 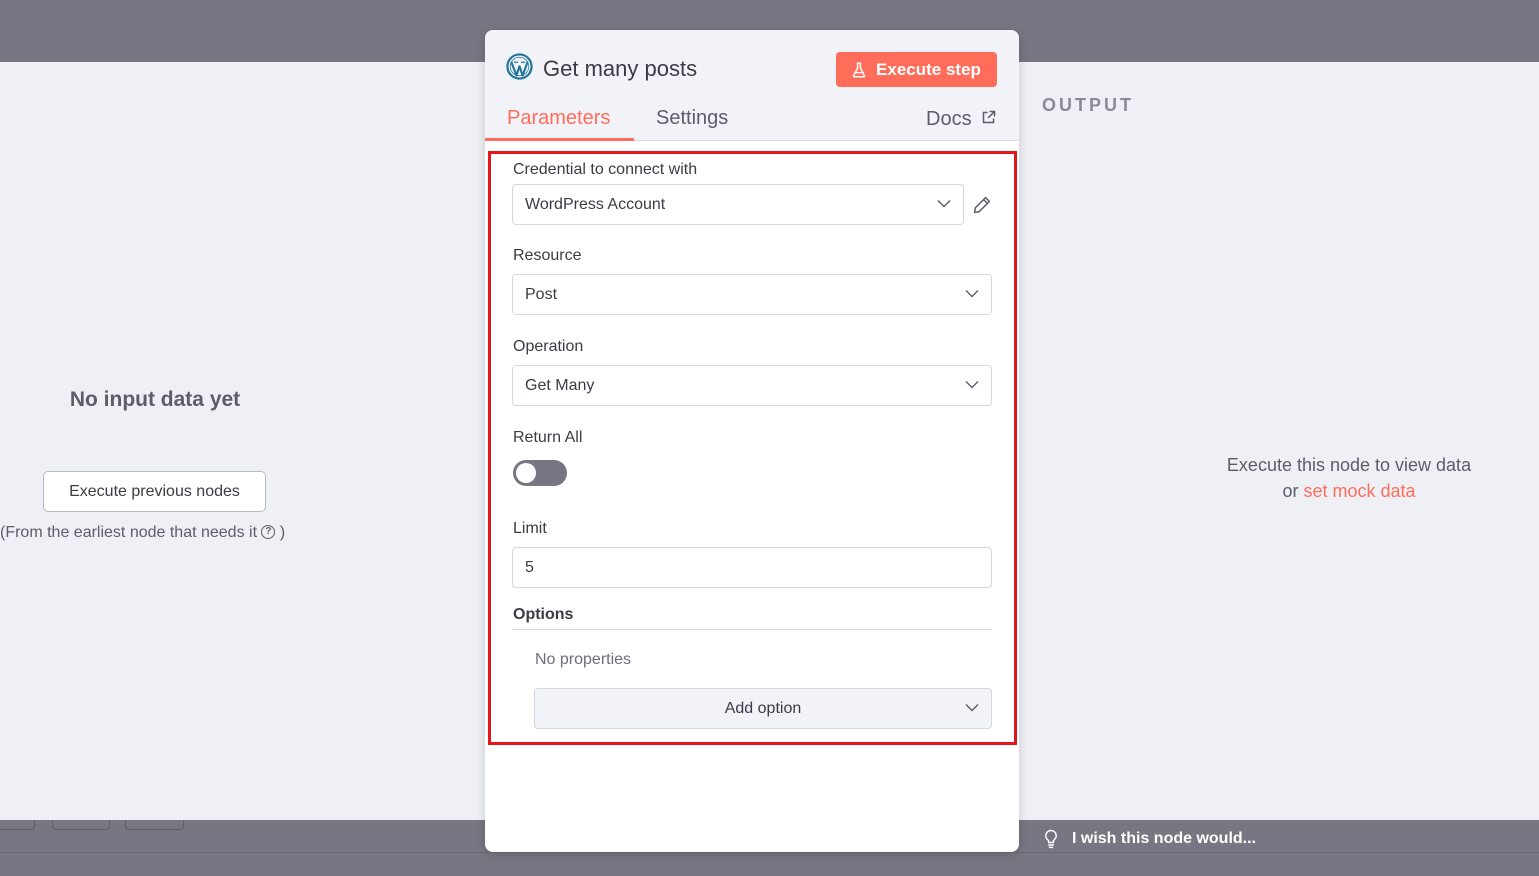 What do you see at coordinates (949, 119) in the screenshot?
I see `docs-label: Docs` at bounding box center [949, 119].